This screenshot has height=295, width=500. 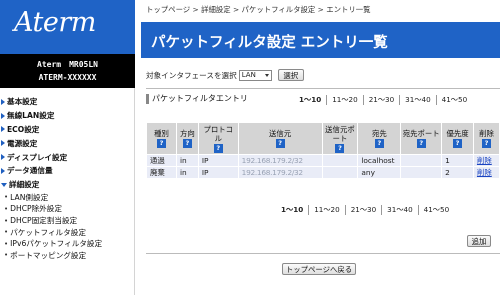 I want to click on cell-destination: any, so click(x=379, y=172).